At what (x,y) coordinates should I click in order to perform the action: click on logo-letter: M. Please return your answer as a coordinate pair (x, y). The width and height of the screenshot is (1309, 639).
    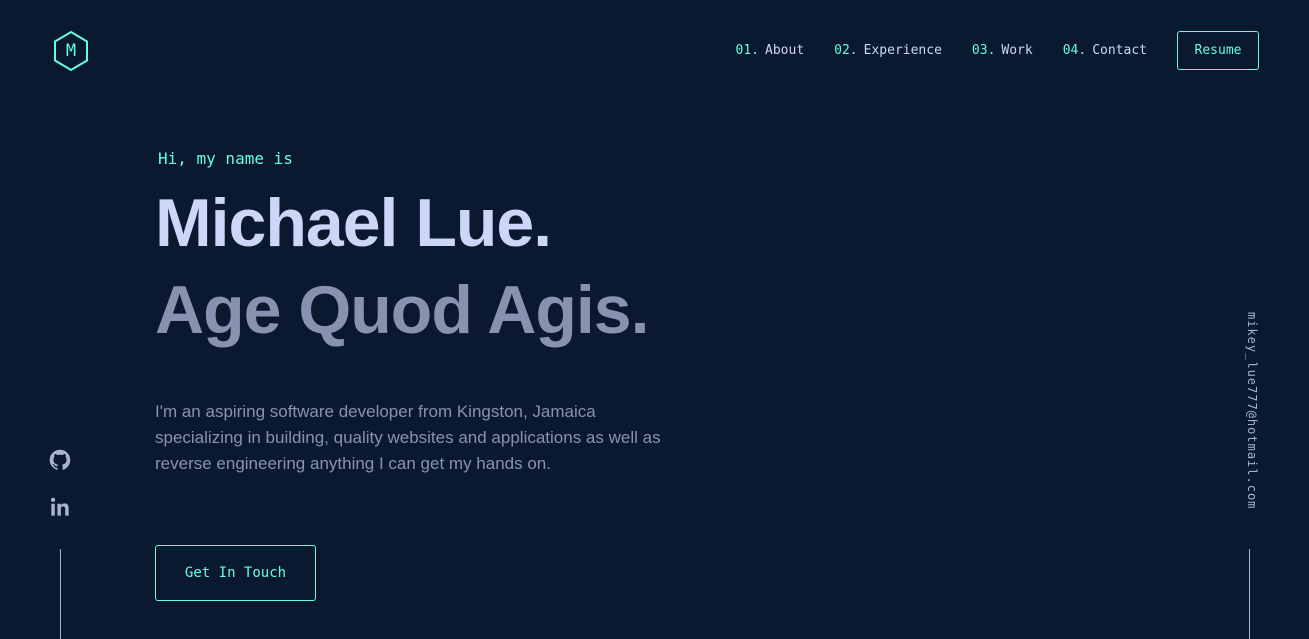
    Looking at the image, I should click on (71, 51).